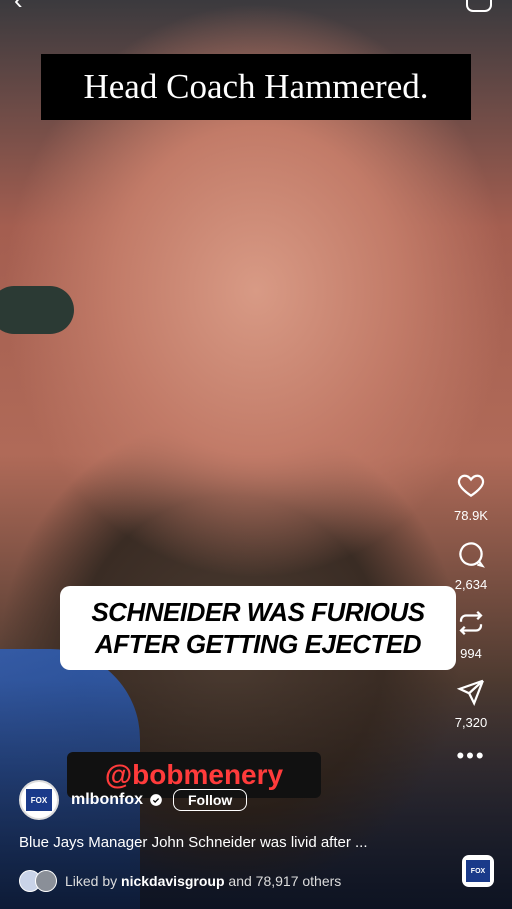  What do you see at coordinates (283, 881) in the screenshot?
I see `liked-by-suffix: and 78,917 others` at bounding box center [283, 881].